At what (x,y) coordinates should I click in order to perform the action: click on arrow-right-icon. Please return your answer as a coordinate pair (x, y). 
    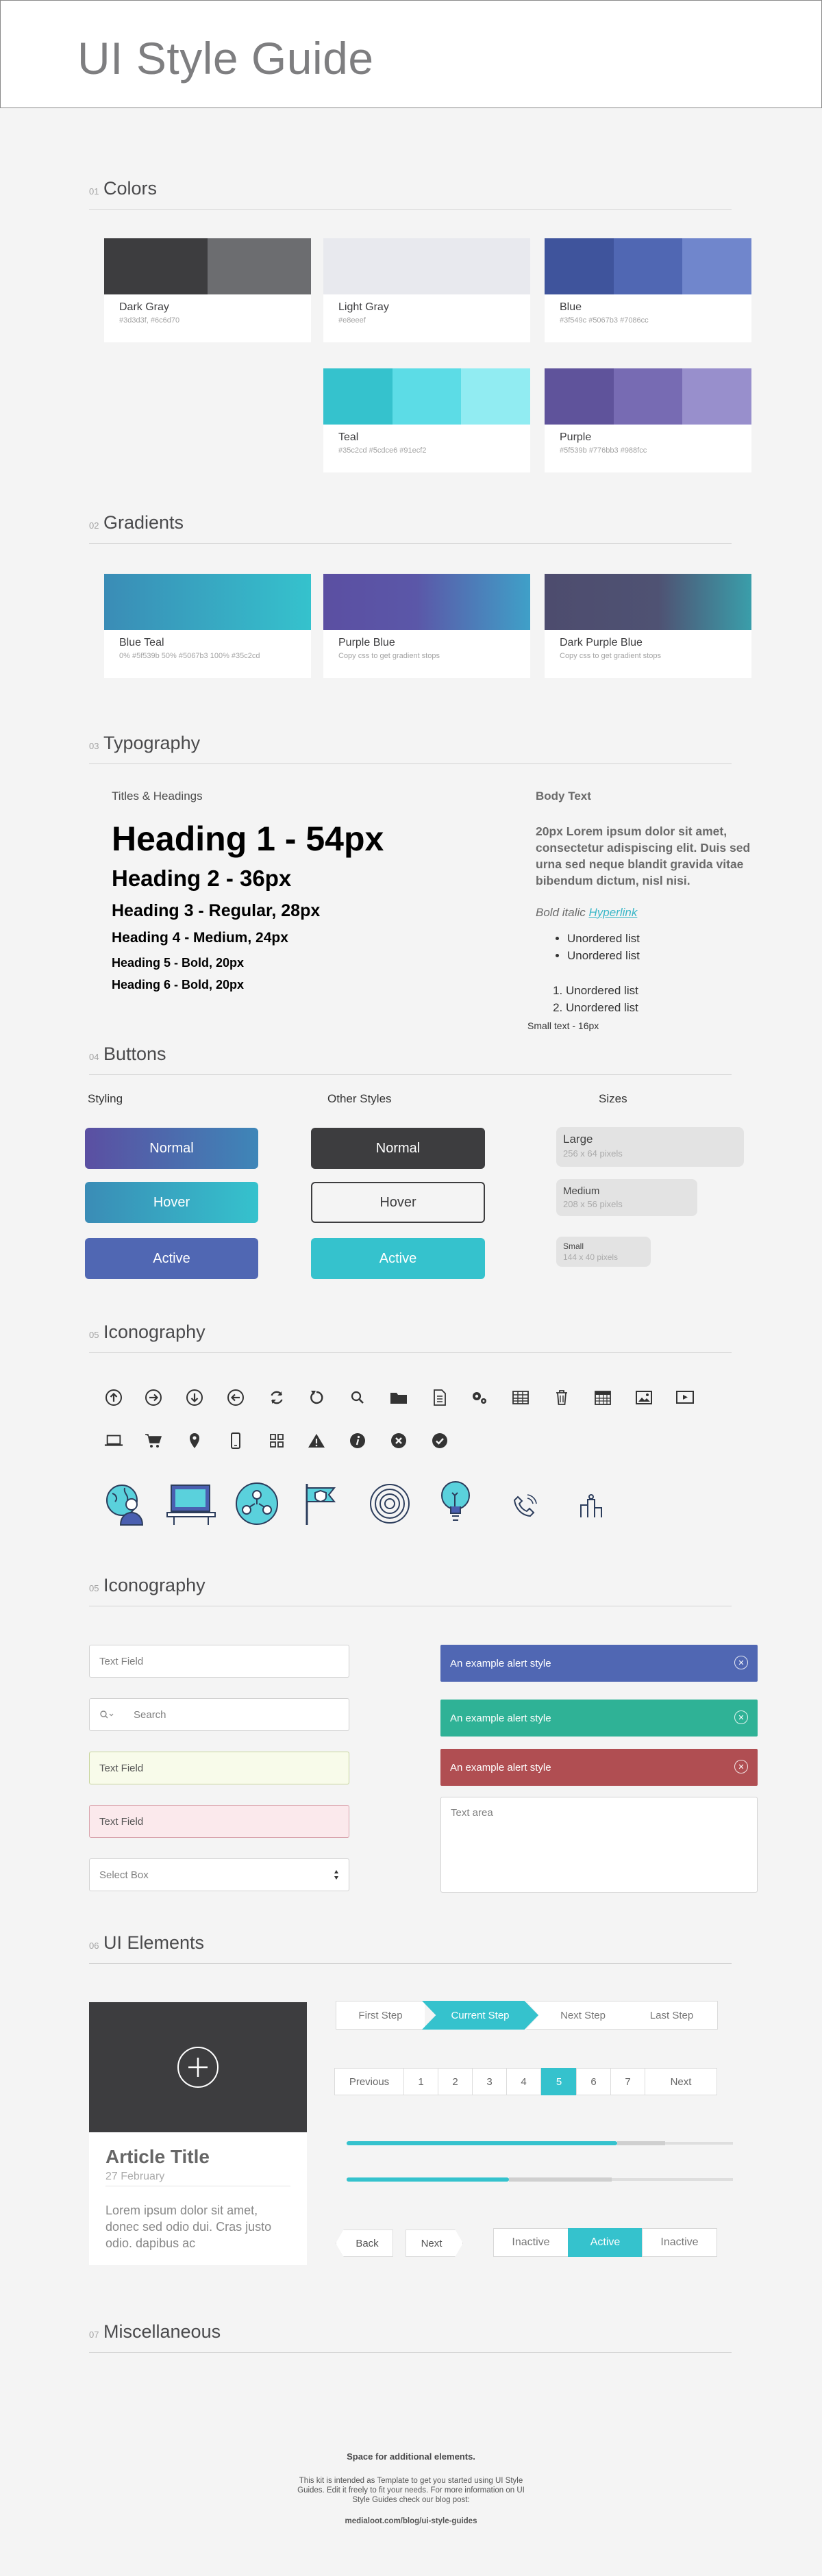
    Looking at the image, I should click on (154, 1397).